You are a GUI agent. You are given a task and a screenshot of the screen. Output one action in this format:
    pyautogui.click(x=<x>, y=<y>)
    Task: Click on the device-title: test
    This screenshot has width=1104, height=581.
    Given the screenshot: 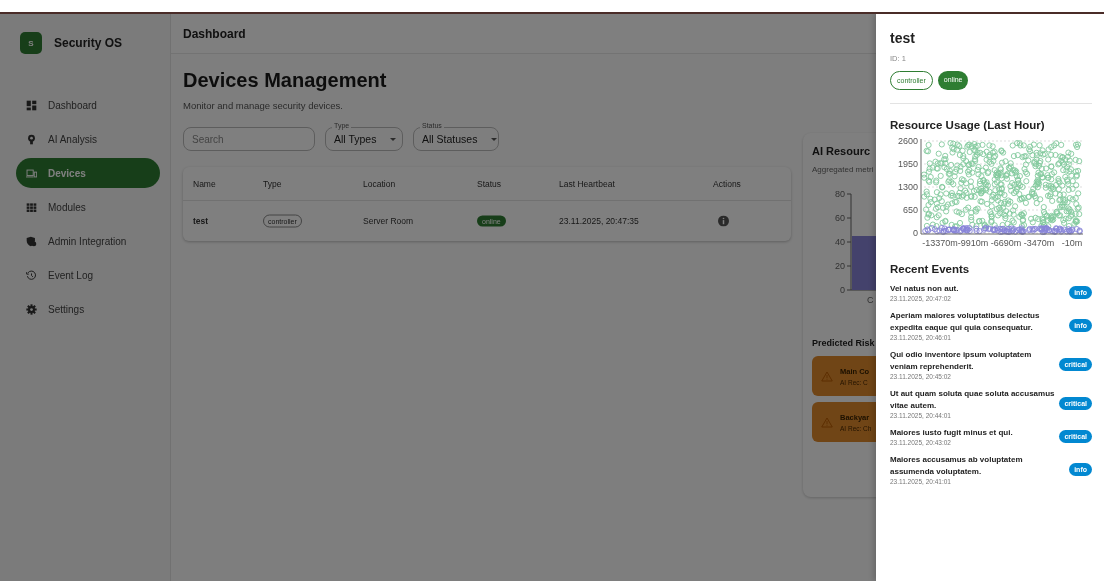 What is the action you would take?
    pyautogui.click(x=903, y=38)
    